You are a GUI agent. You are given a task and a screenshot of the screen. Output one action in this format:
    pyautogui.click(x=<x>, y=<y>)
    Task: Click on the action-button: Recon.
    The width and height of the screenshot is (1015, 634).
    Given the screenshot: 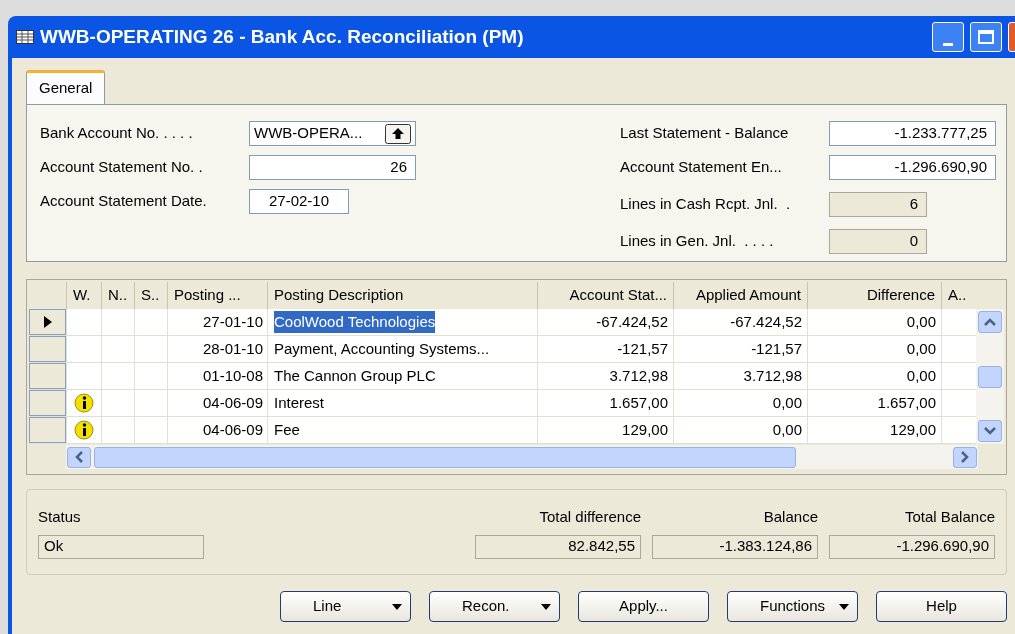 What is the action you would take?
    pyautogui.click(x=494, y=606)
    